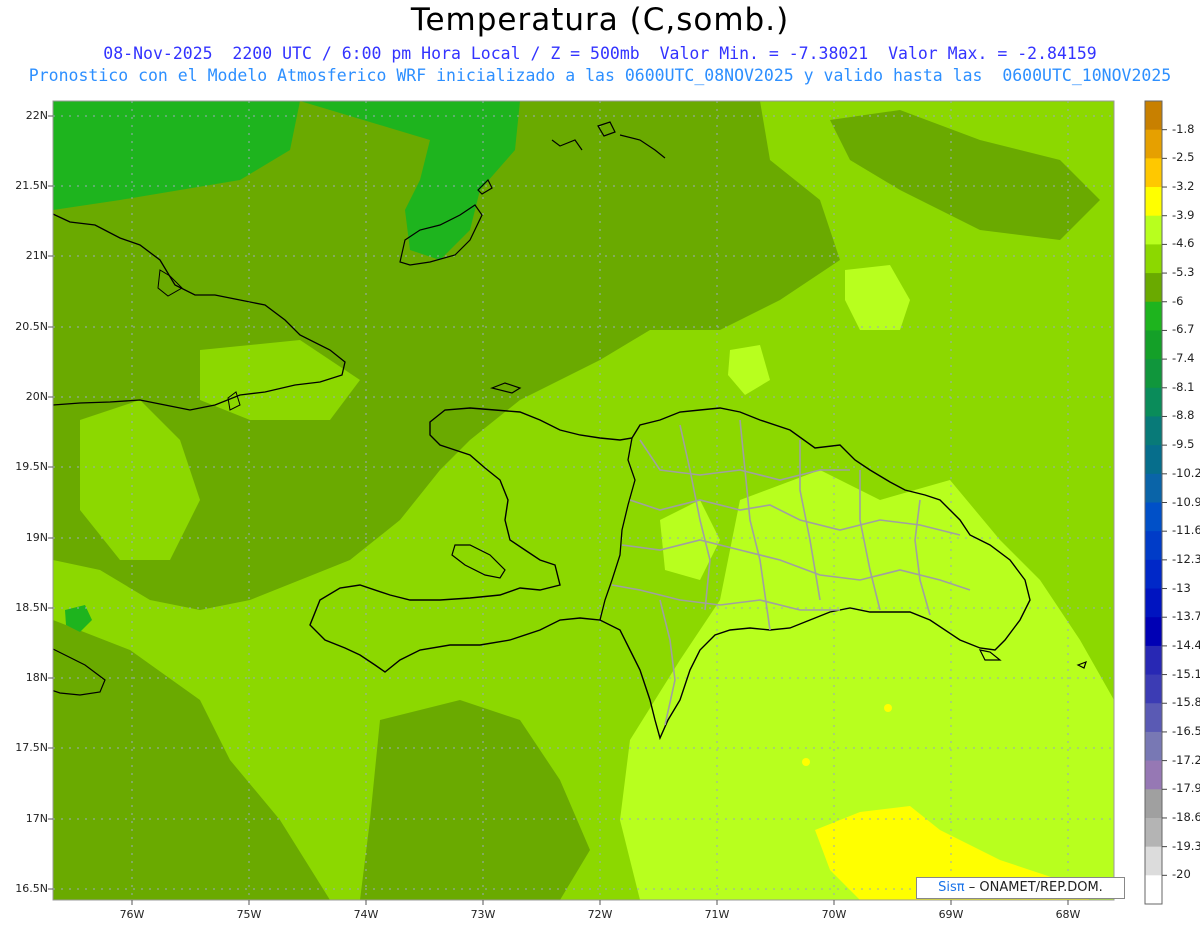 The width and height of the screenshot is (1200, 927). I want to click on lon-label: 72W, so click(600, 914).